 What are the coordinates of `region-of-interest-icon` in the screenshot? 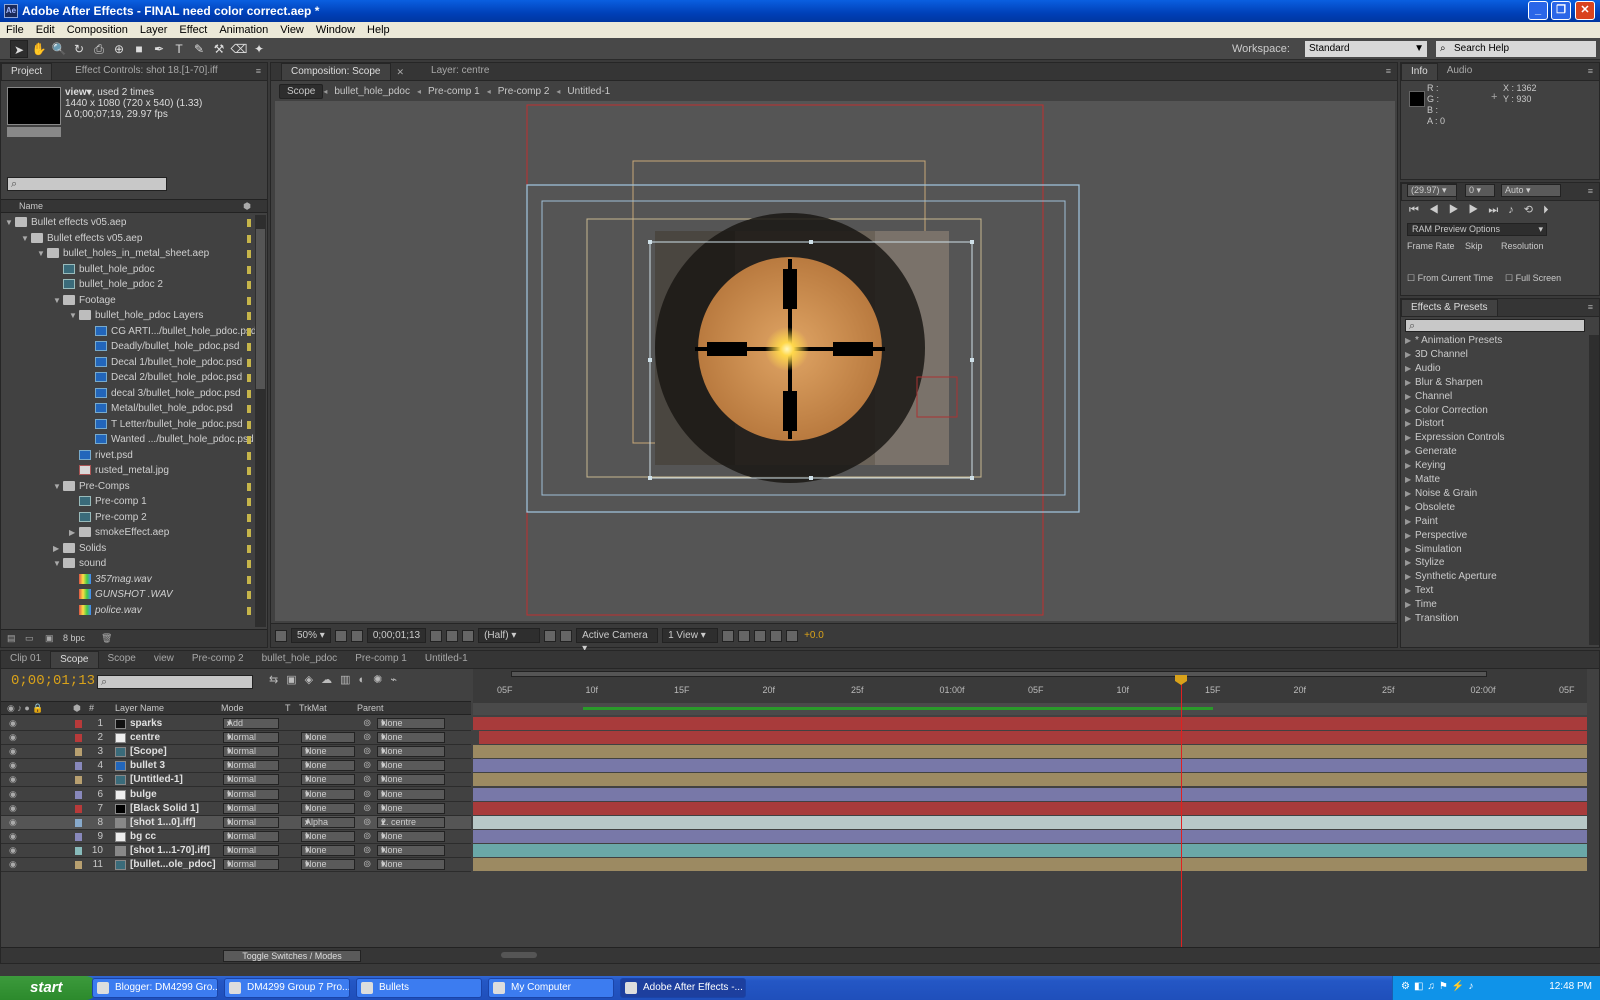 It's located at (550, 635).